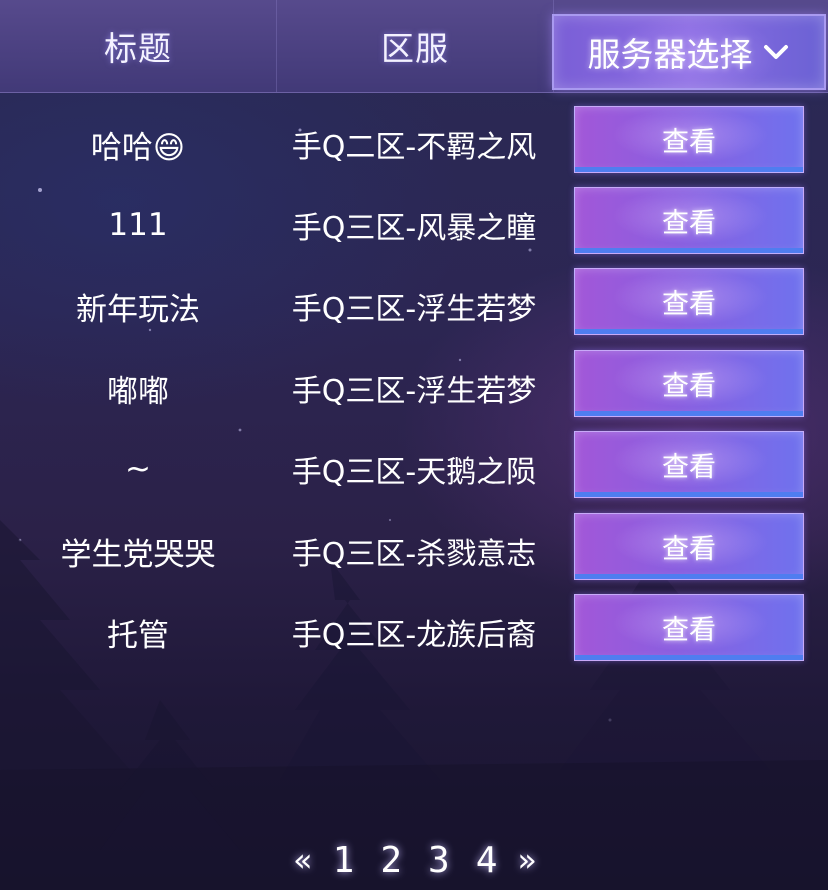  What do you see at coordinates (344, 860) in the screenshot?
I see `page-1-button: 1` at bounding box center [344, 860].